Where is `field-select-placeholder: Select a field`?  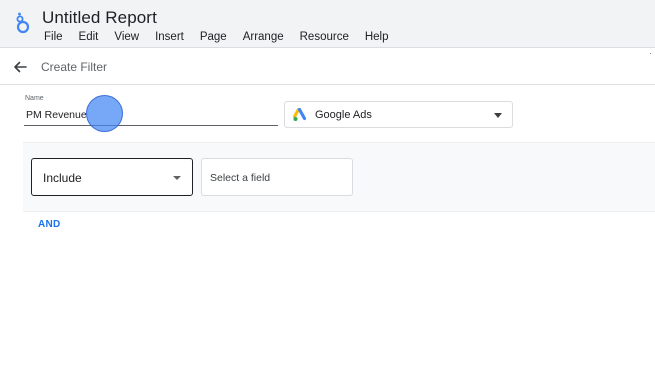
field-select-placeholder: Select a field is located at coordinates (240, 178).